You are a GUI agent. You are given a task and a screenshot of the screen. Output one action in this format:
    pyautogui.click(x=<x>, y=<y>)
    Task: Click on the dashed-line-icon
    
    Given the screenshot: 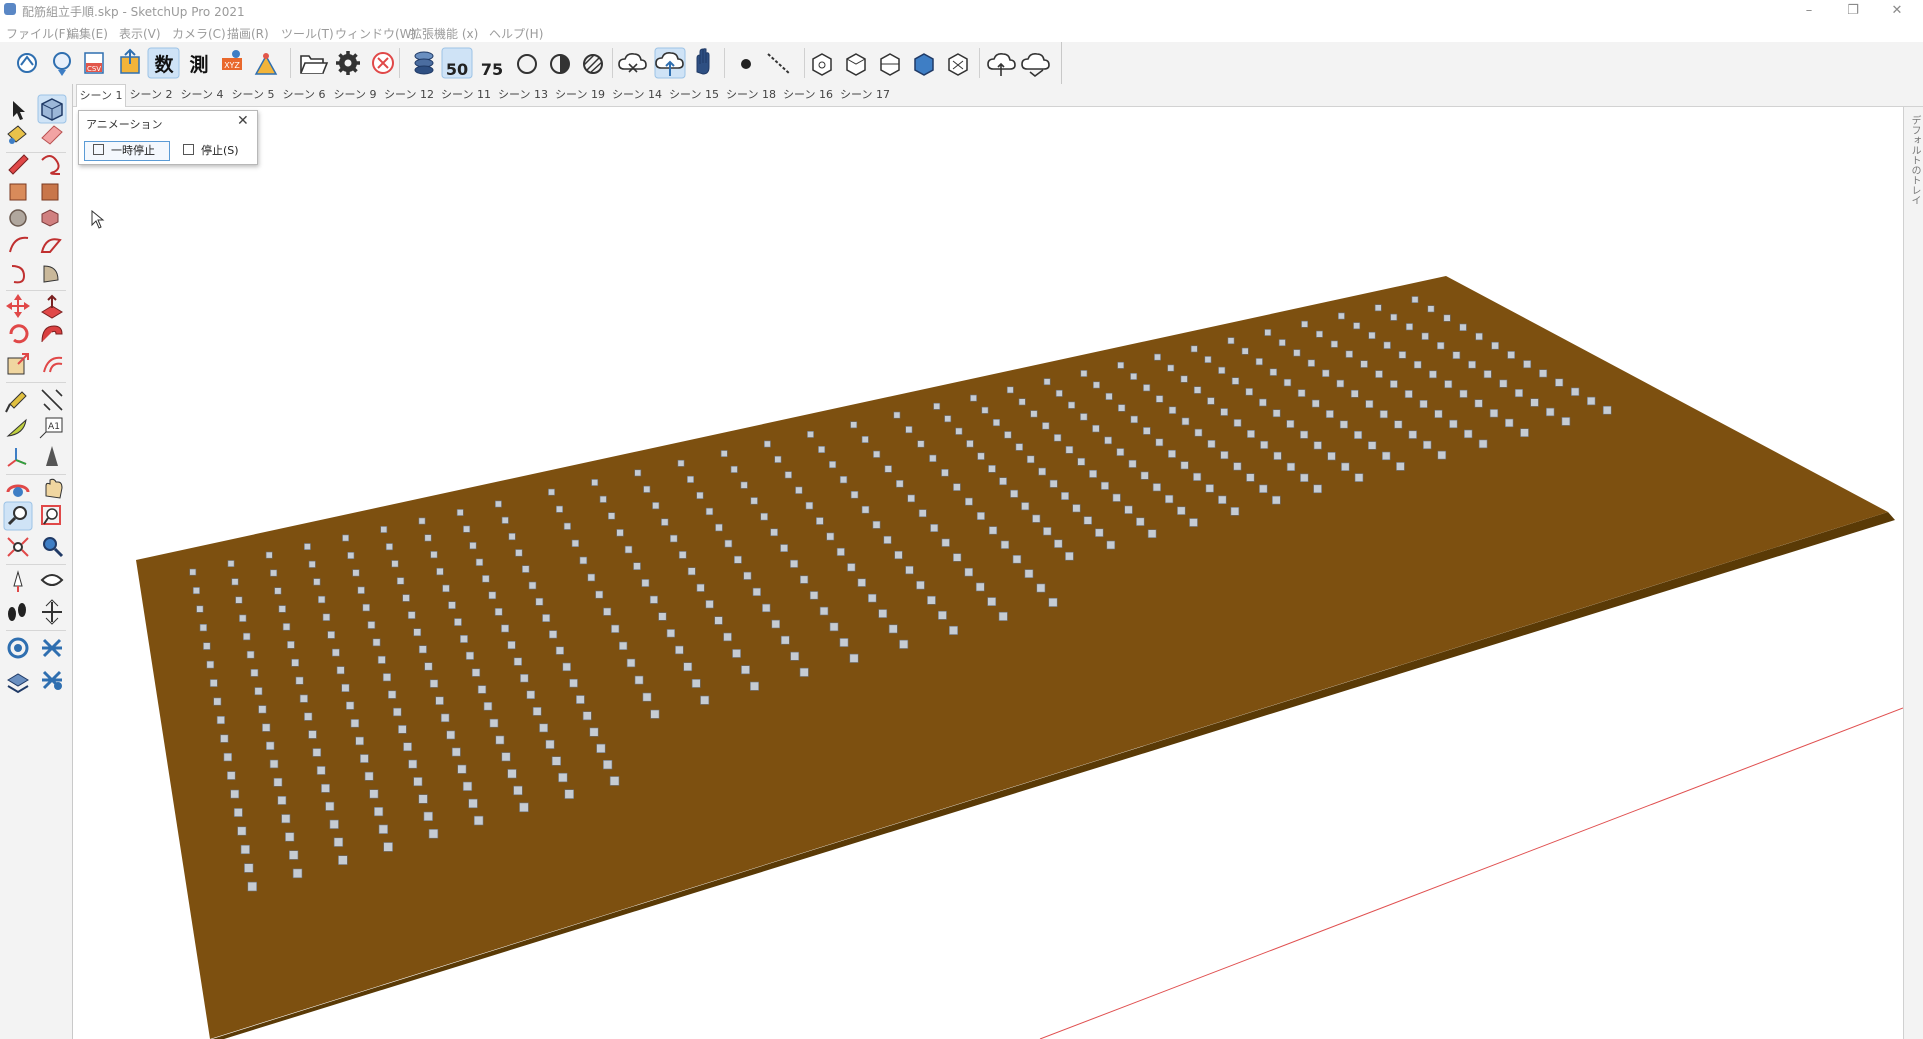 What is the action you would take?
    pyautogui.click(x=779, y=64)
    